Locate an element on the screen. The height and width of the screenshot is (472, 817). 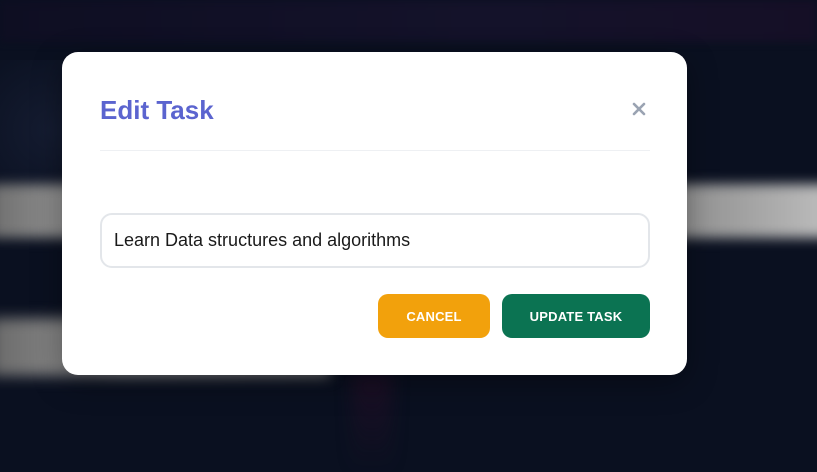
modal-header: Edit Task is located at coordinates (375, 120).